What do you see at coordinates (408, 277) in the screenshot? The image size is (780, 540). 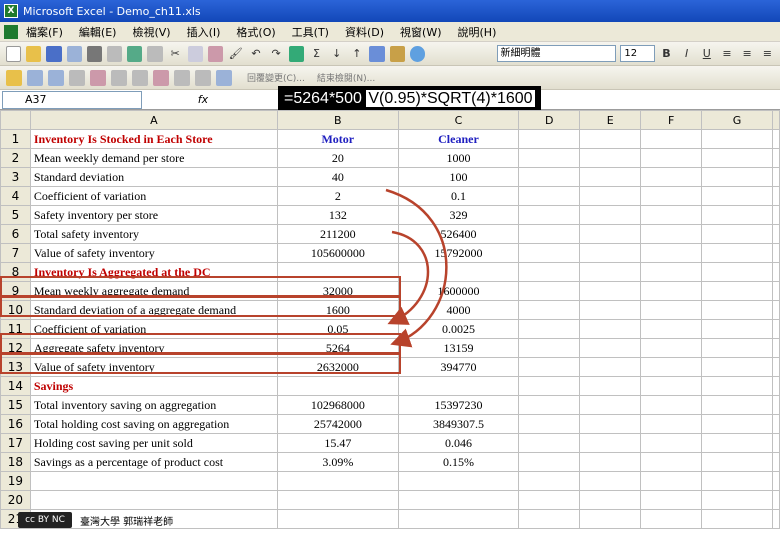 I see `arrow-total-to-cv` at bounding box center [408, 277].